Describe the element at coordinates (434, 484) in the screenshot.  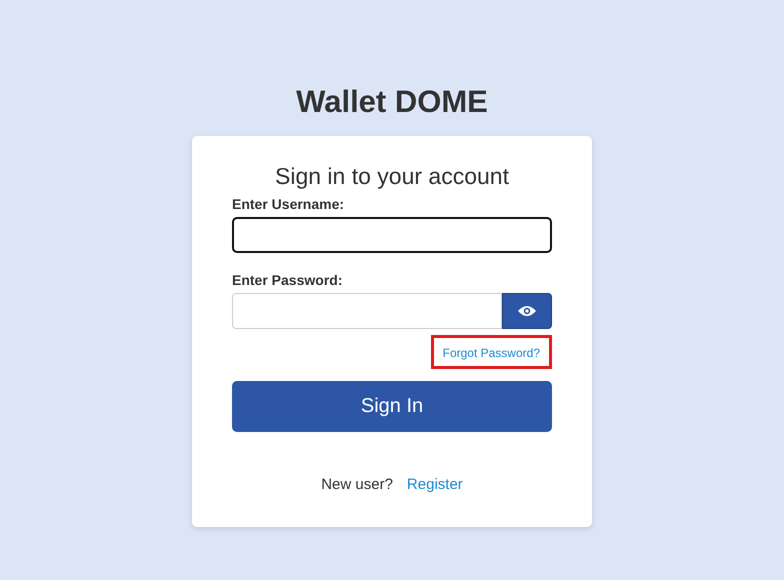
I see `register-link: Register` at that location.